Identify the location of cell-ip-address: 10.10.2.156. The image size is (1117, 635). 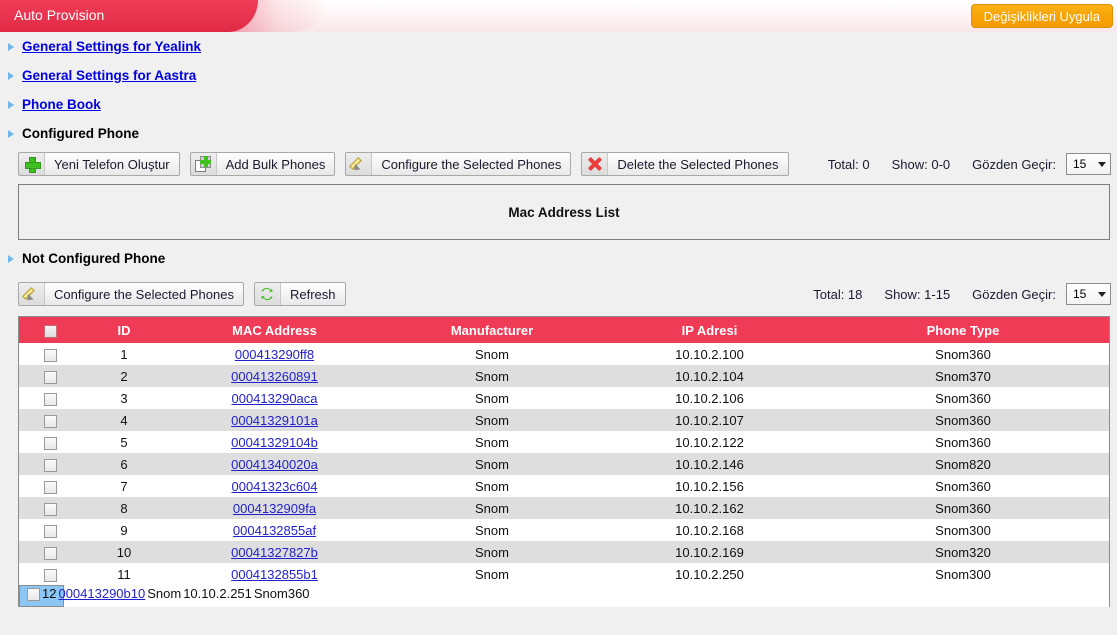
(709, 486).